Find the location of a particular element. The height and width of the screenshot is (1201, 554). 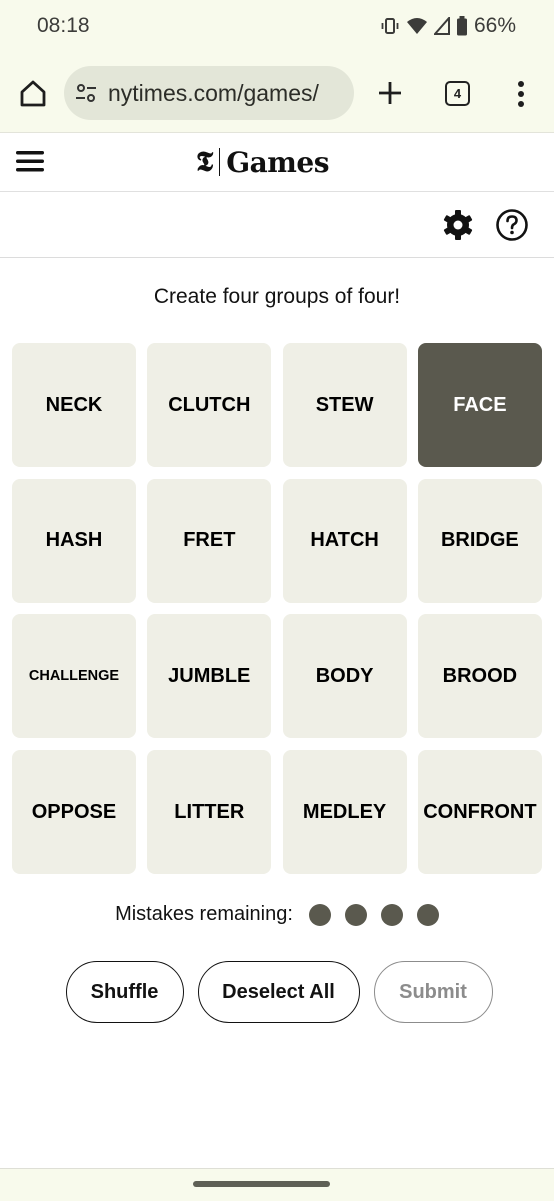

system-nav-bar is located at coordinates (277, 1184).